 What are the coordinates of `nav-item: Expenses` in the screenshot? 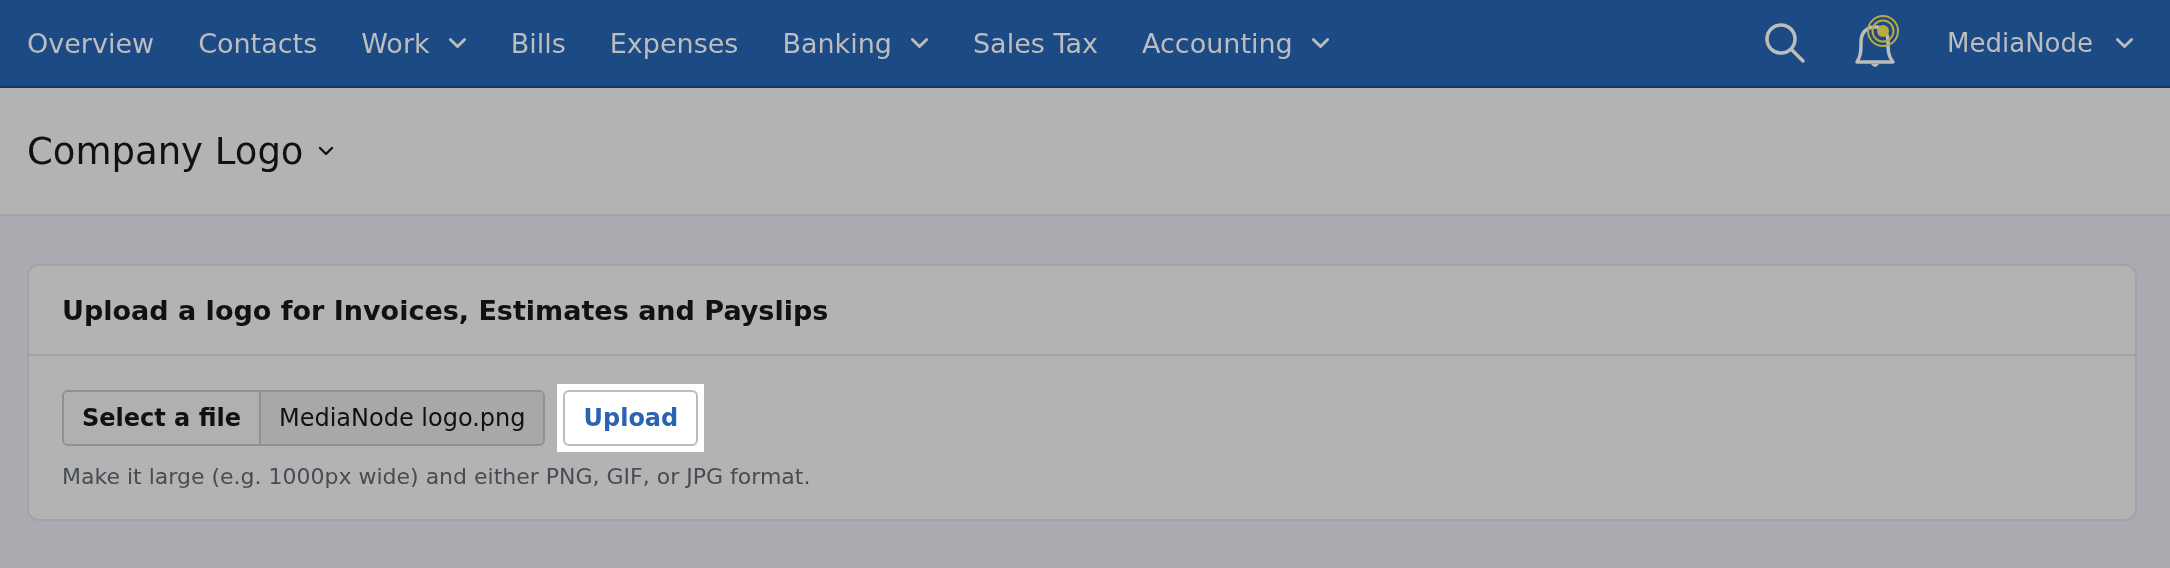 It's located at (674, 43).